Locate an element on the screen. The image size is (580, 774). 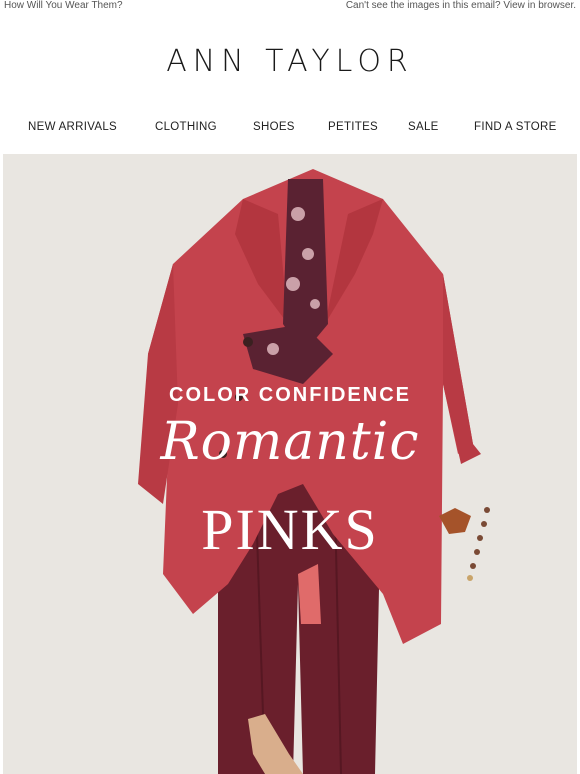
hero-script-heading: Romantic is located at coordinates (290, 442).